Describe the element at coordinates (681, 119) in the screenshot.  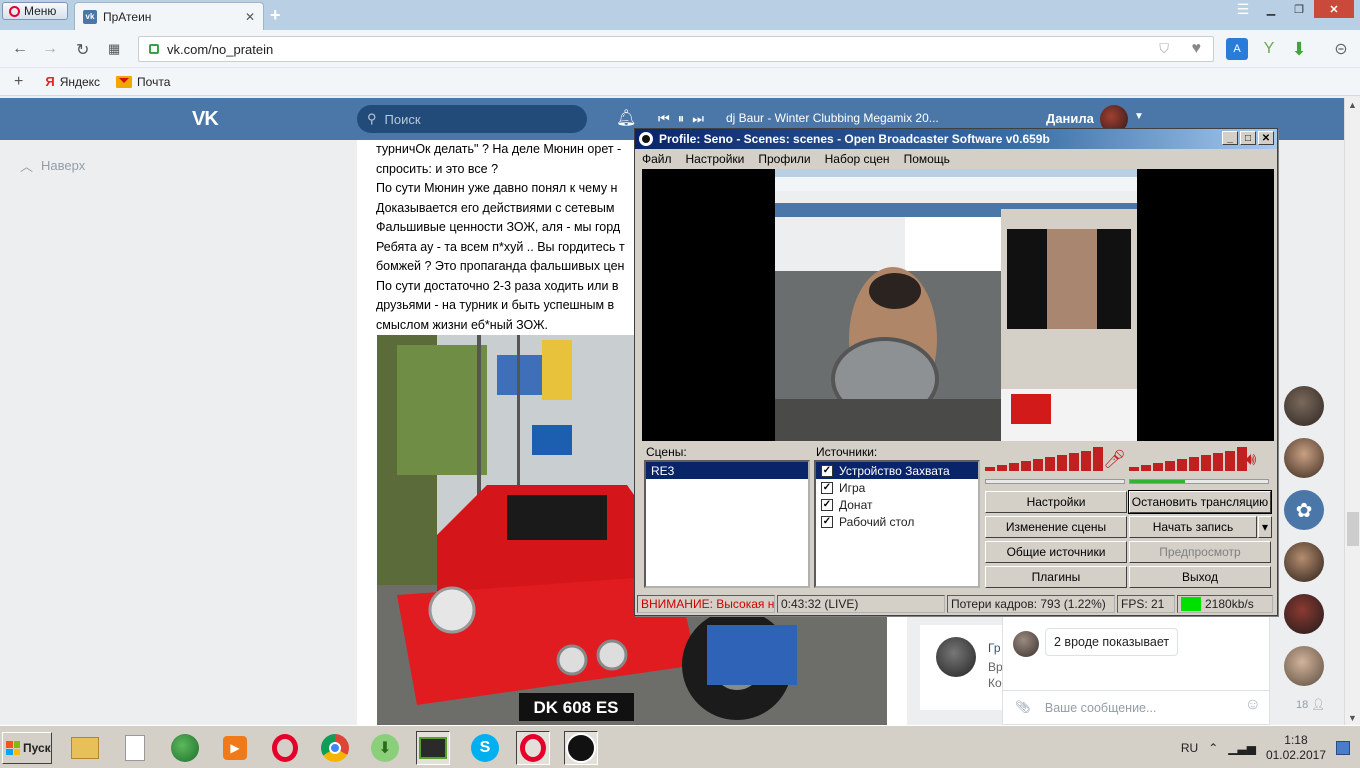
I see `pause-icon: ⏸︎` at that location.